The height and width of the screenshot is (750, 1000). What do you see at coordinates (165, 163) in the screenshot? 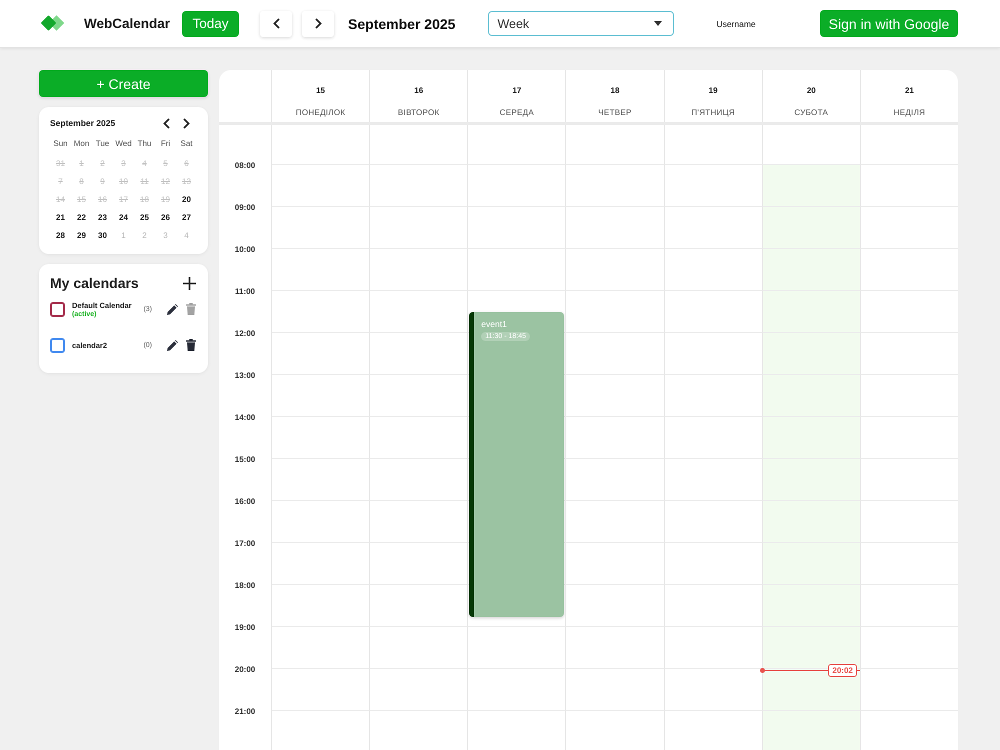
I see `calendar-day: 5` at bounding box center [165, 163].